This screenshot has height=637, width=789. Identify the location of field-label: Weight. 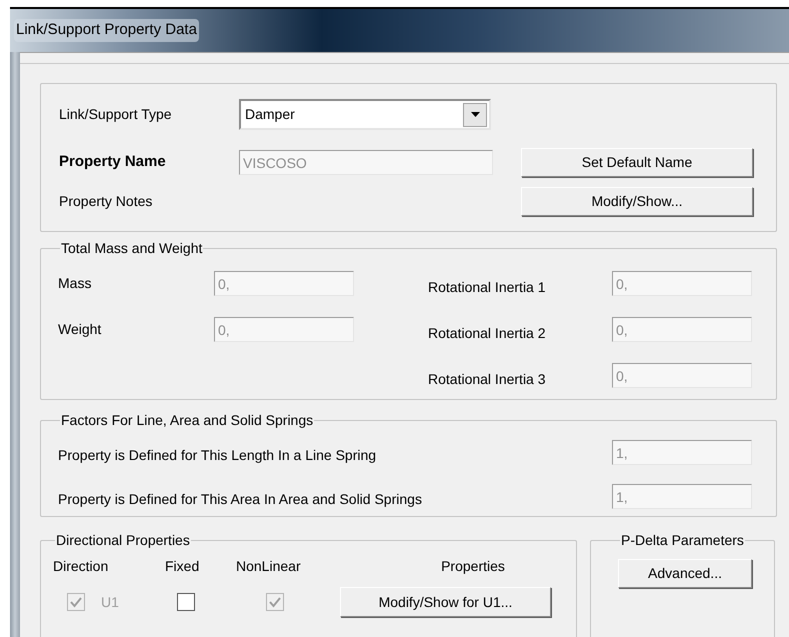
(80, 329).